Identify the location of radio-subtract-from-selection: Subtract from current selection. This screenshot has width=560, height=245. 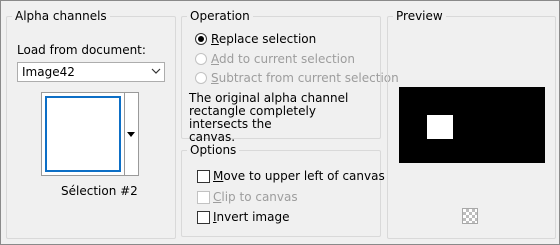
(297, 78).